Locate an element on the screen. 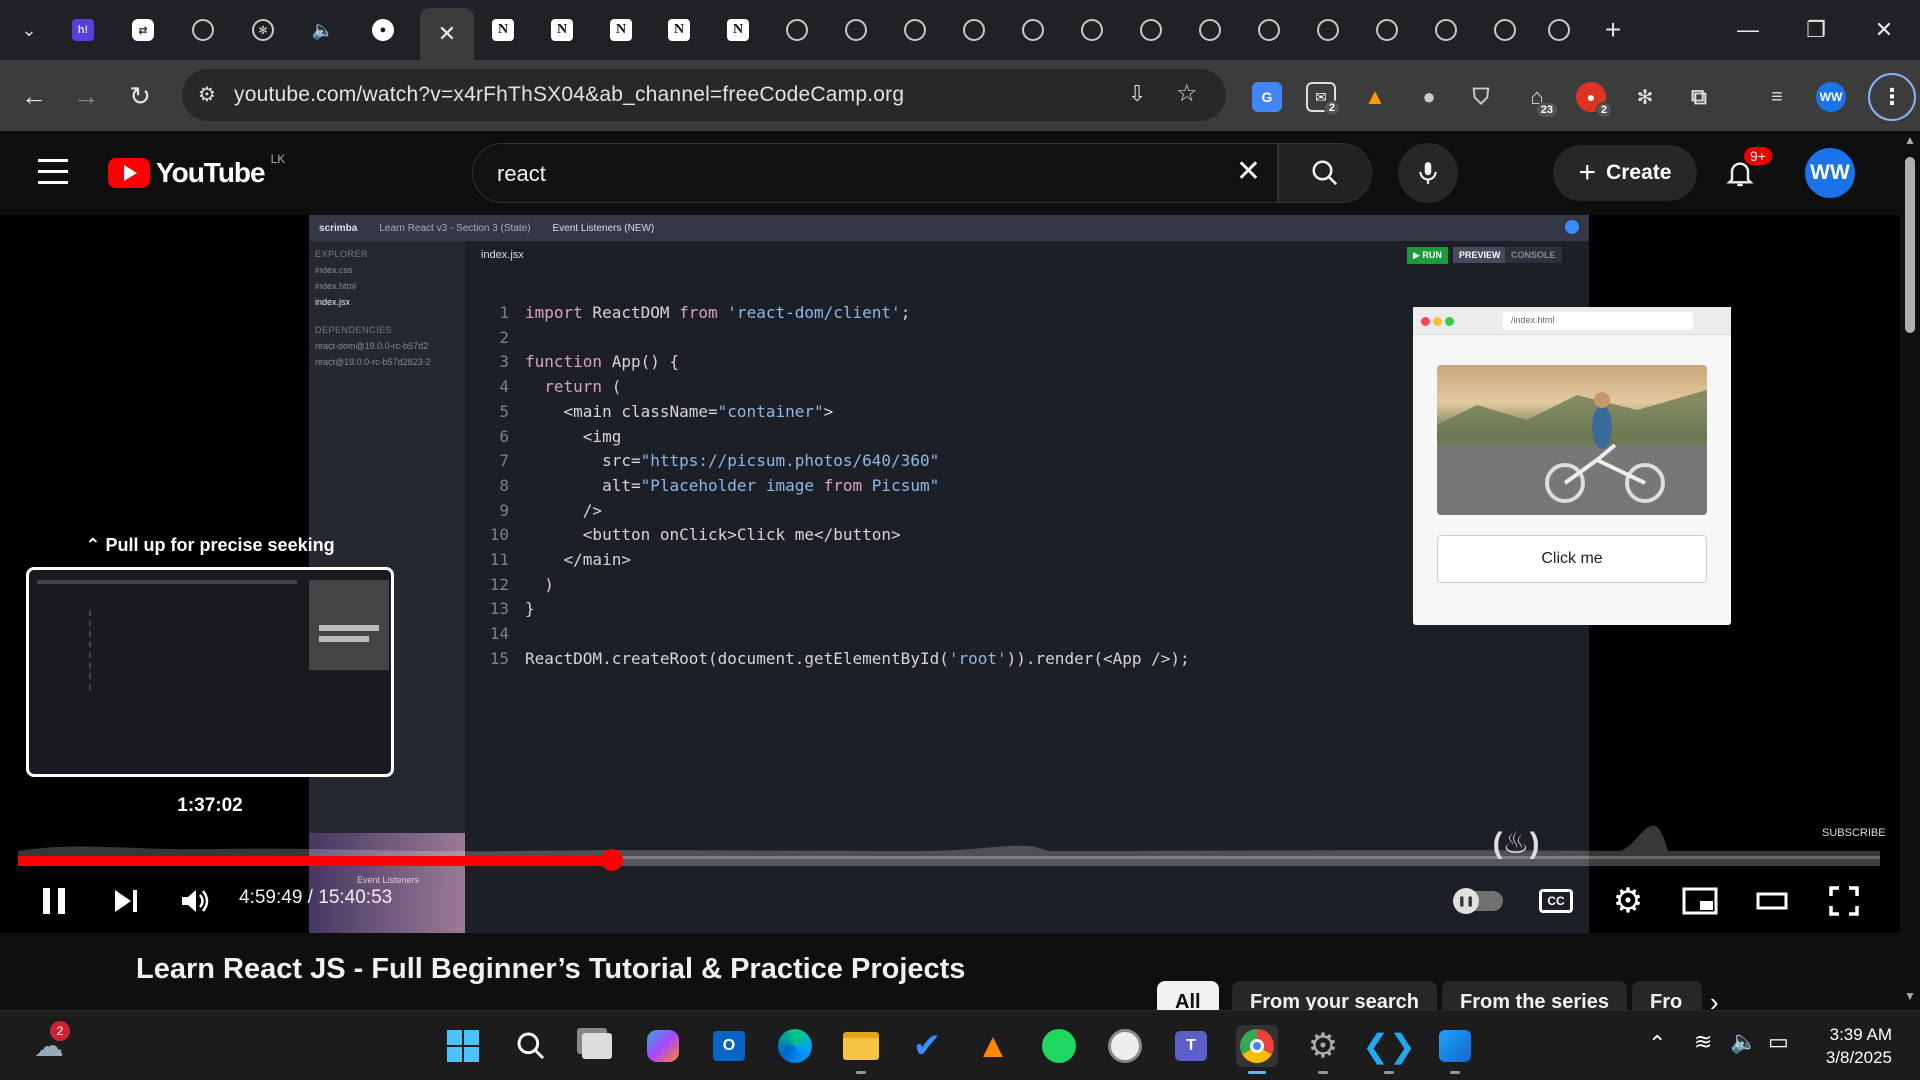  fullscreen-button is located at coordinates (1844, 901).